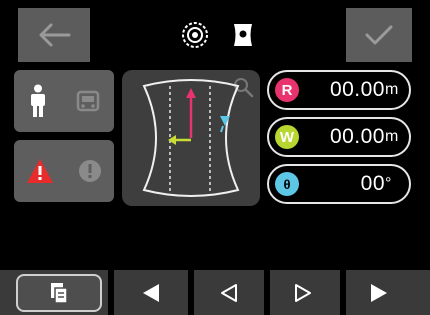  I want to click on radius-unit: m, so click(392, 89).